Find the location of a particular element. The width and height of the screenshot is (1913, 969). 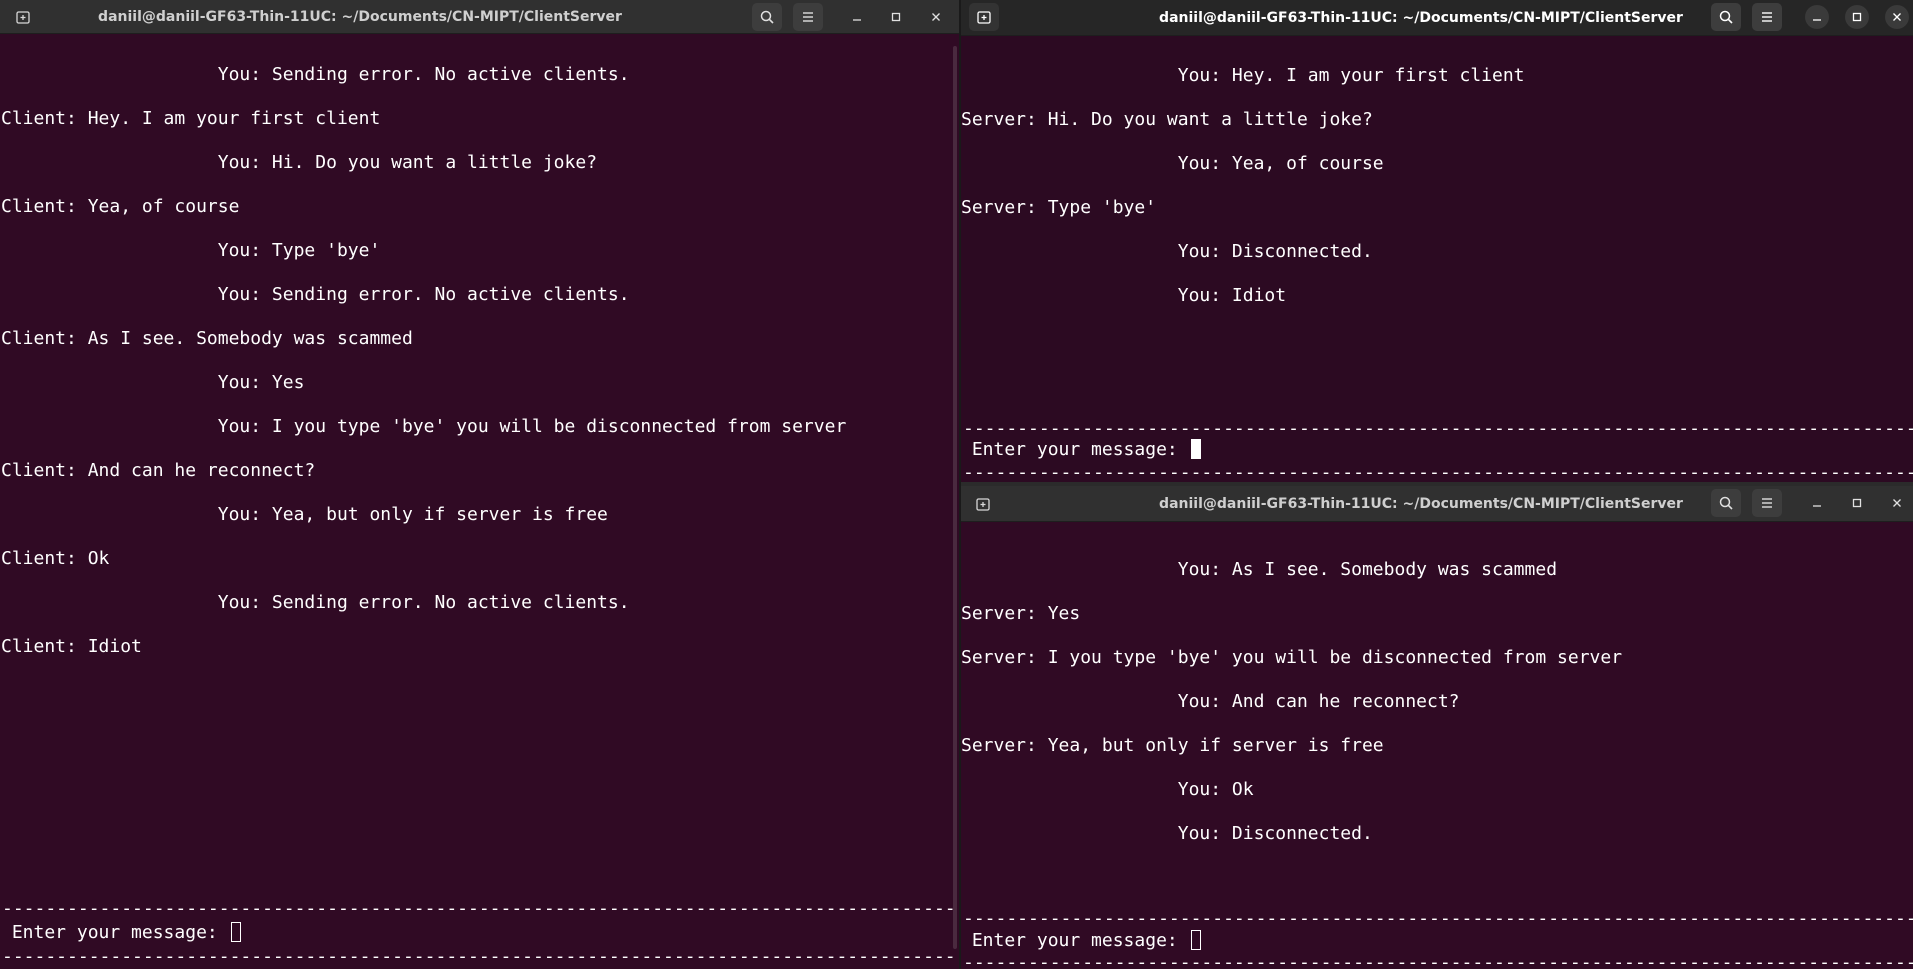

message-line: Client: Idiot is located at coordinates (71, 646).